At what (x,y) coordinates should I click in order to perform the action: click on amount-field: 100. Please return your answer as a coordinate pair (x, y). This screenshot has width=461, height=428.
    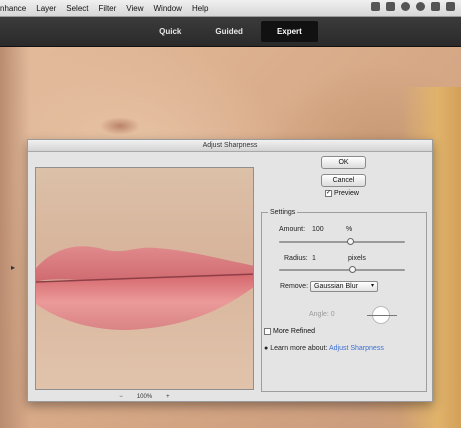
    Looking at the image, I should click on (318, 229).